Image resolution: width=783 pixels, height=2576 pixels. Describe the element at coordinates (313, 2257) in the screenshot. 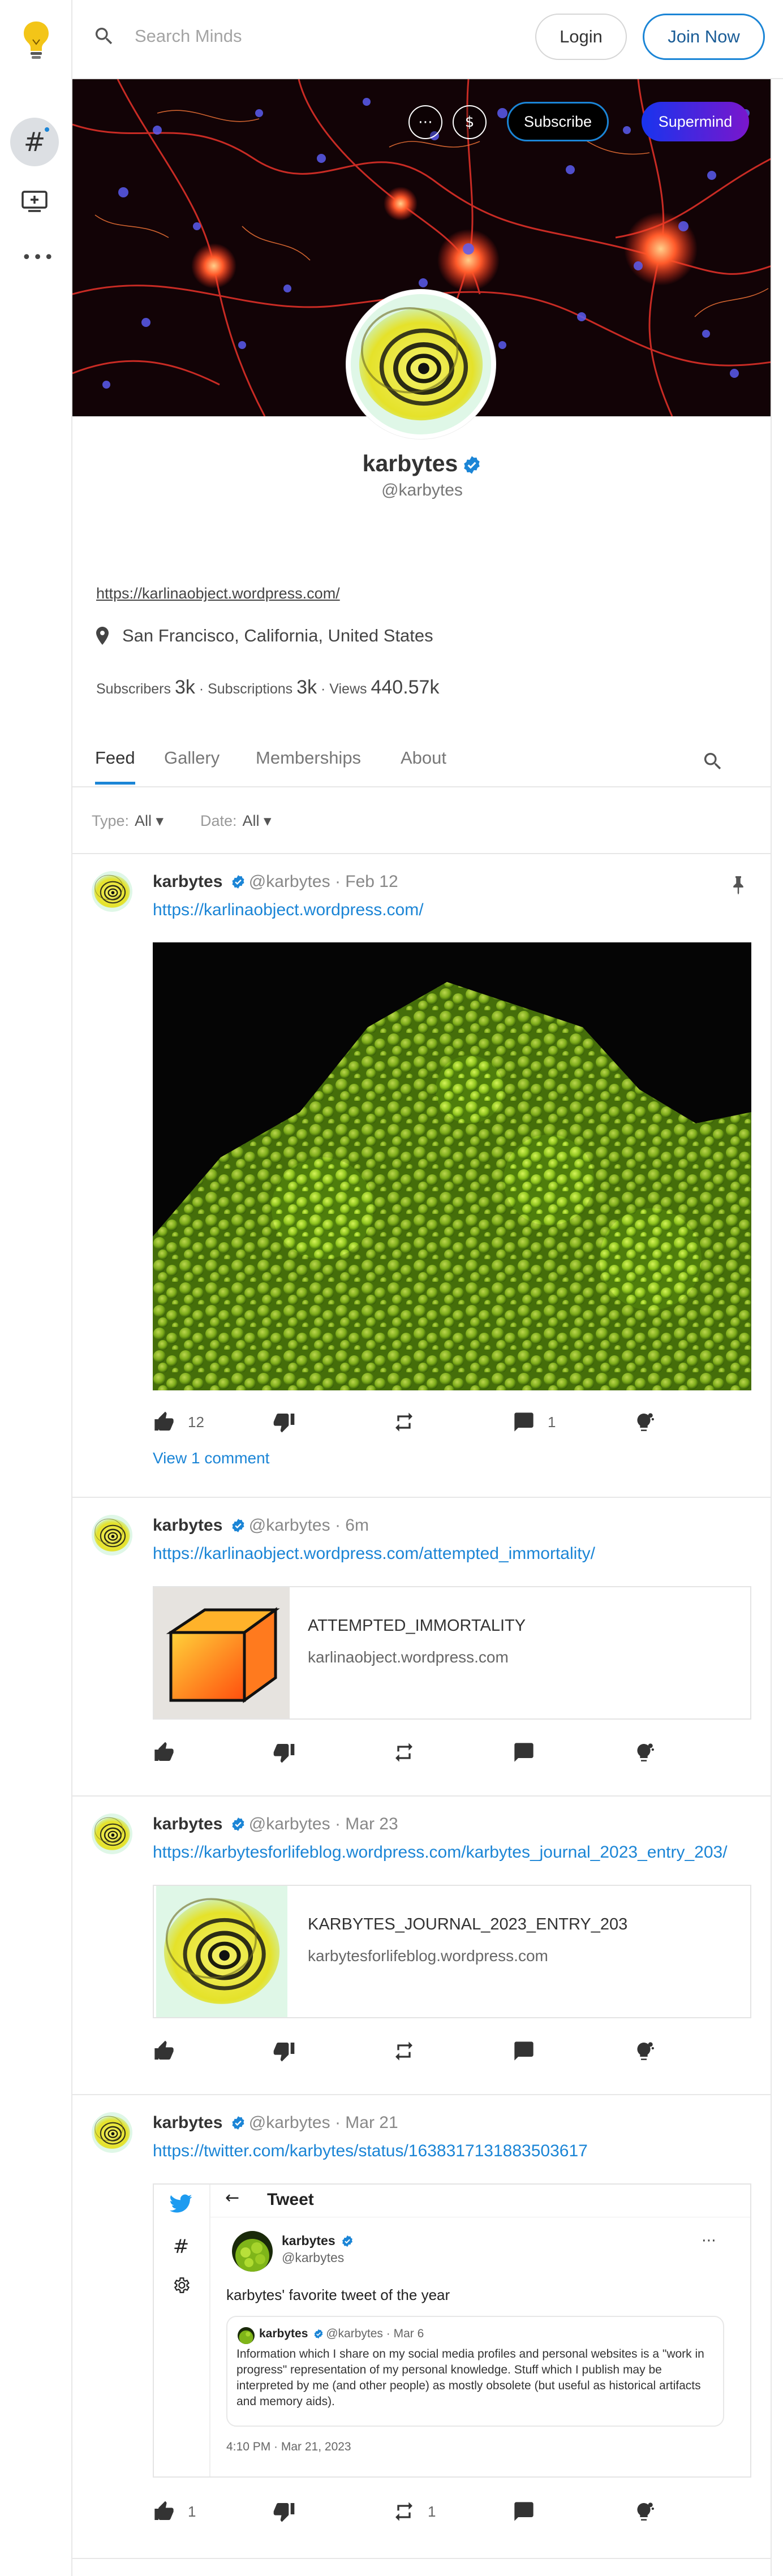

I see `tweet-author-handle: @karbytes` at that location.